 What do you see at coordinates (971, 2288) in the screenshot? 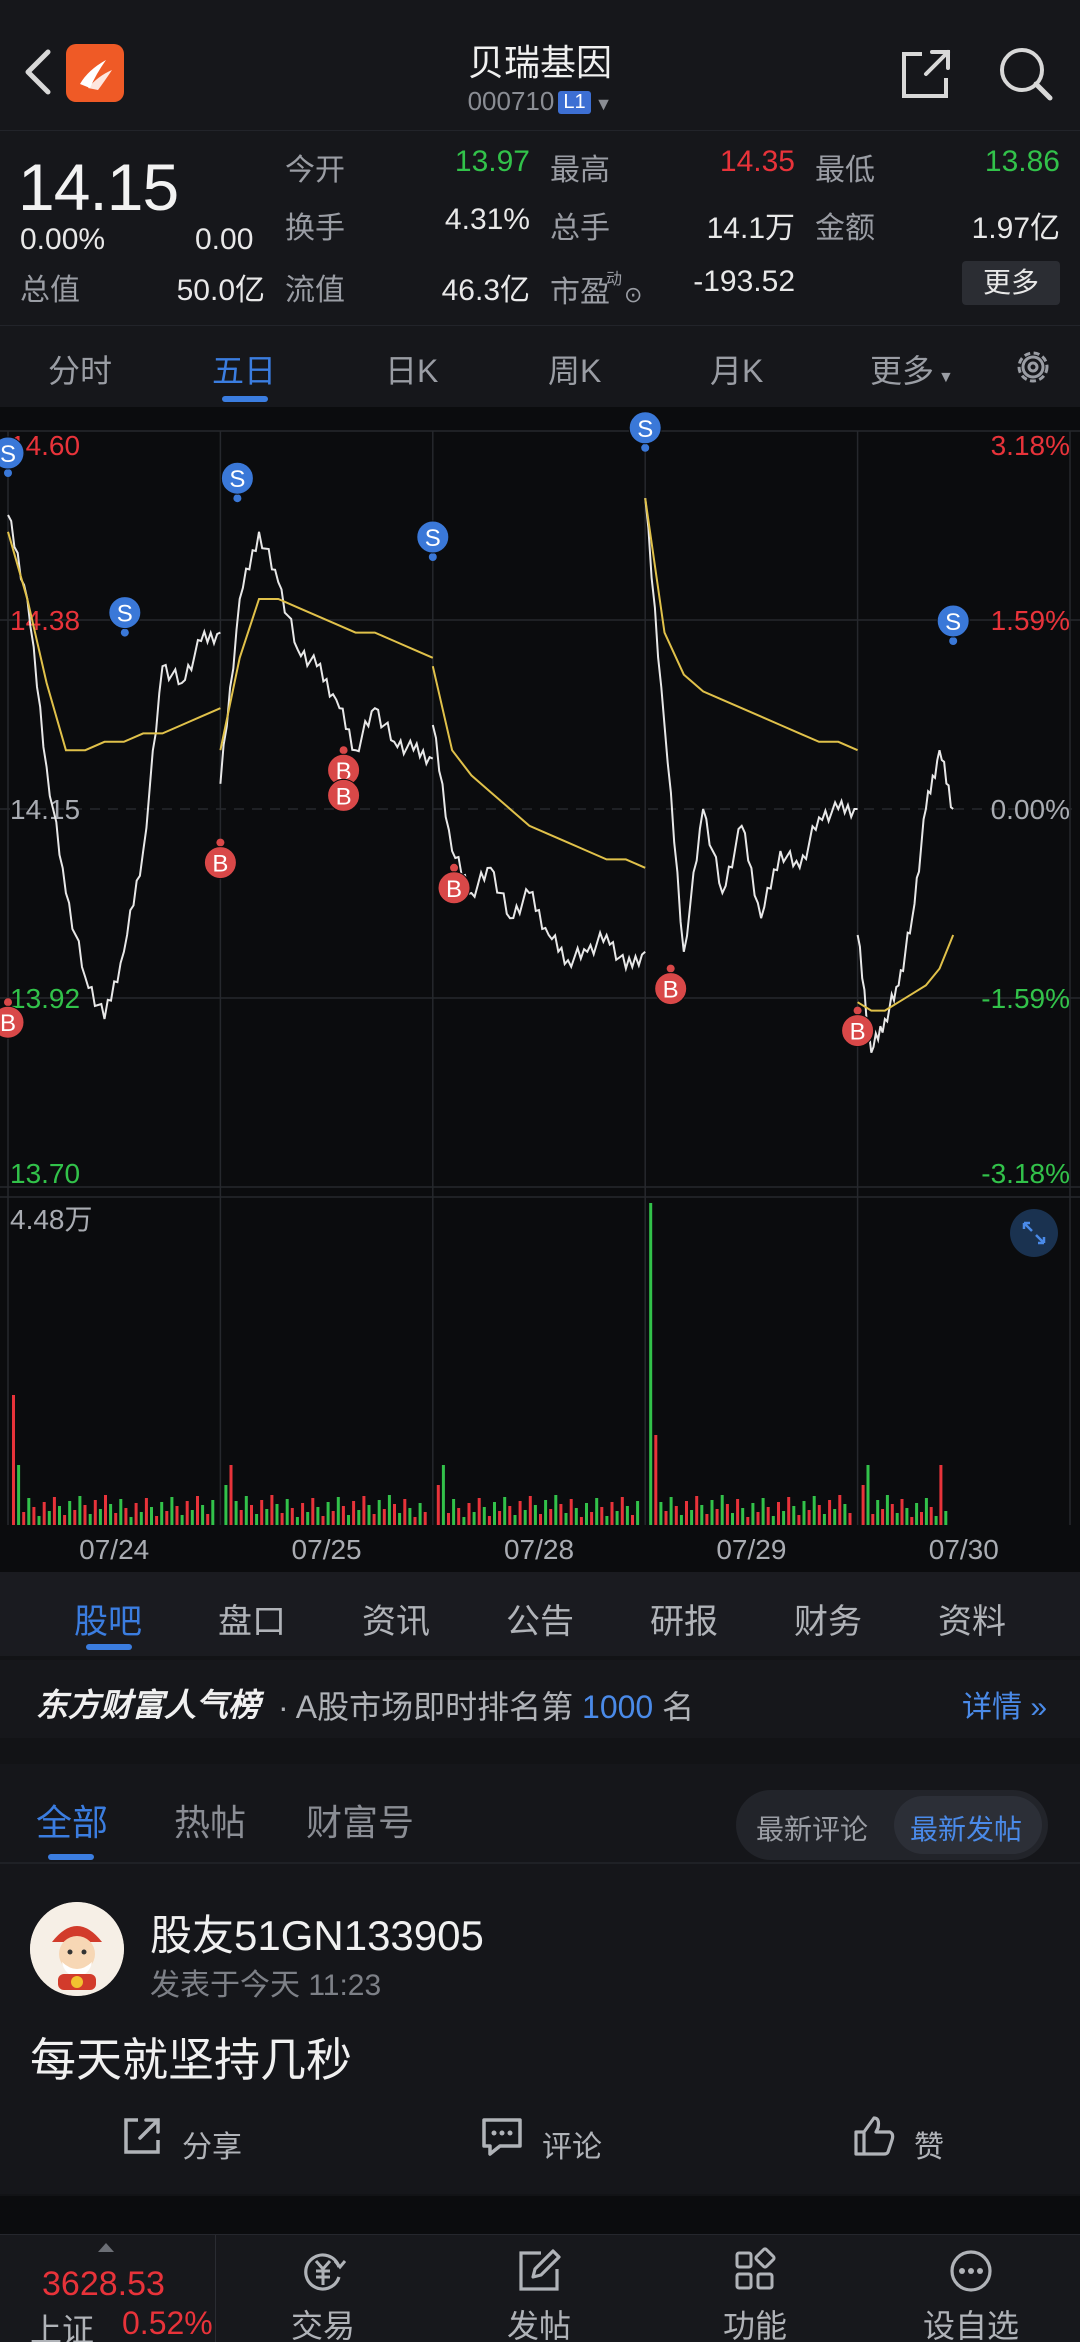
I see `nav-add-watchlist: 设自选` at bounding box center [971, 2288].